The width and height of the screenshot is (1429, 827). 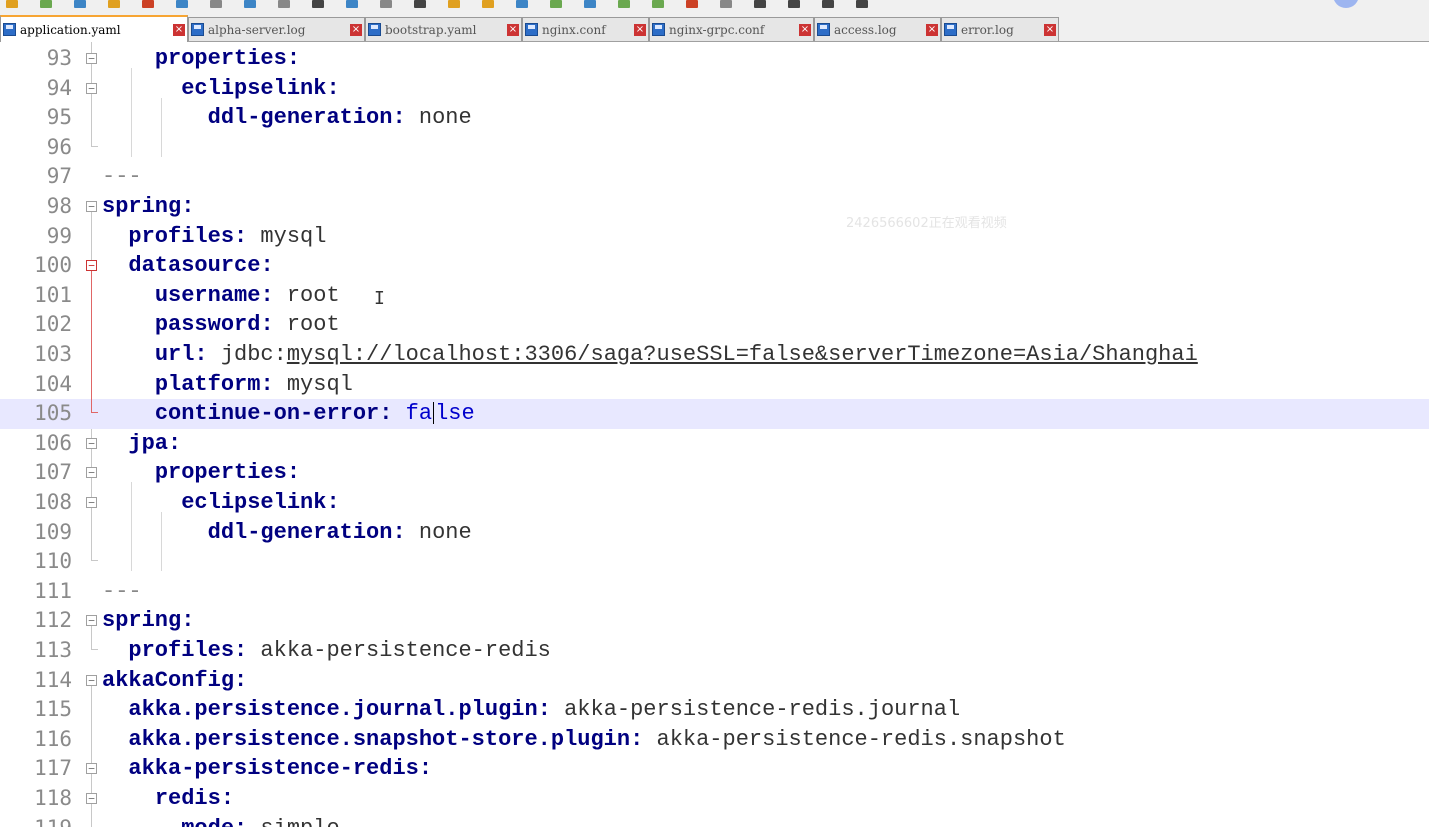 What do you see at coordinates (241, 680) in the screenshot?
I see `yaml-colon: :` at bounding box center [241, 680].